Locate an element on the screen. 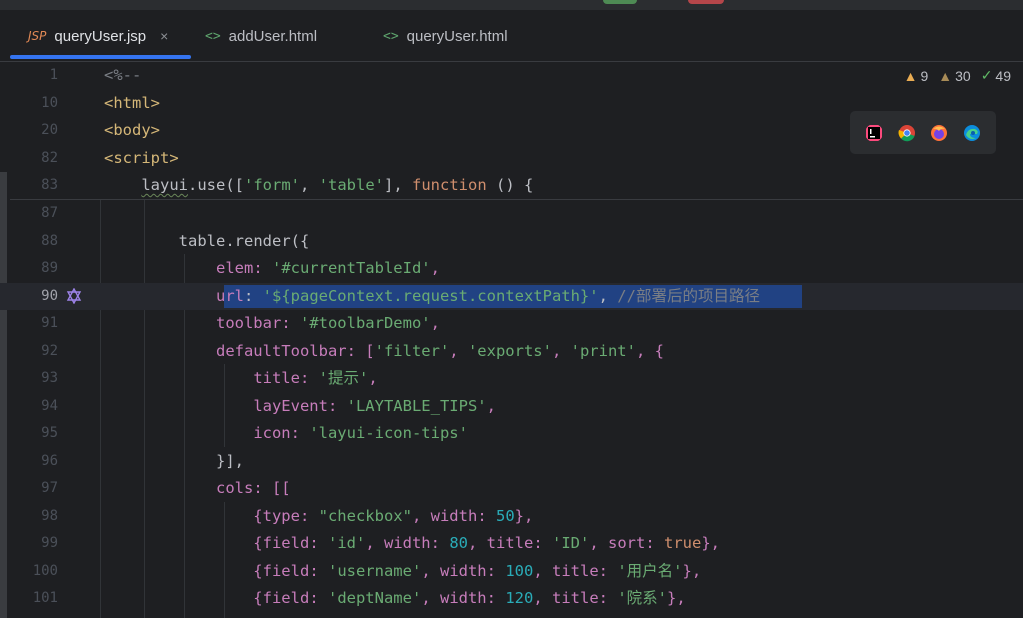 The width and height of the screenshot is (1023, 618). code-text: elem: '#currentTableId', is located at coordinates (327, 268).